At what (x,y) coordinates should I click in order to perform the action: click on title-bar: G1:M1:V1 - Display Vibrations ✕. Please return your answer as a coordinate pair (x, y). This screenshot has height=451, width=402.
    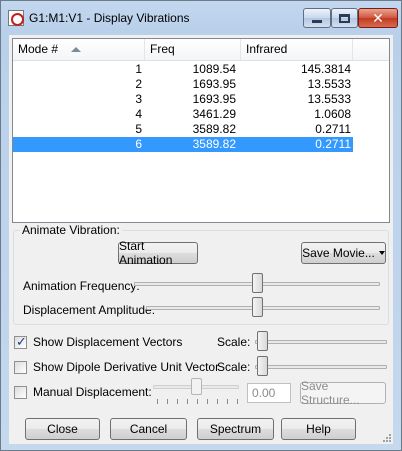
    Looking at the image, I should click on (201, 18).